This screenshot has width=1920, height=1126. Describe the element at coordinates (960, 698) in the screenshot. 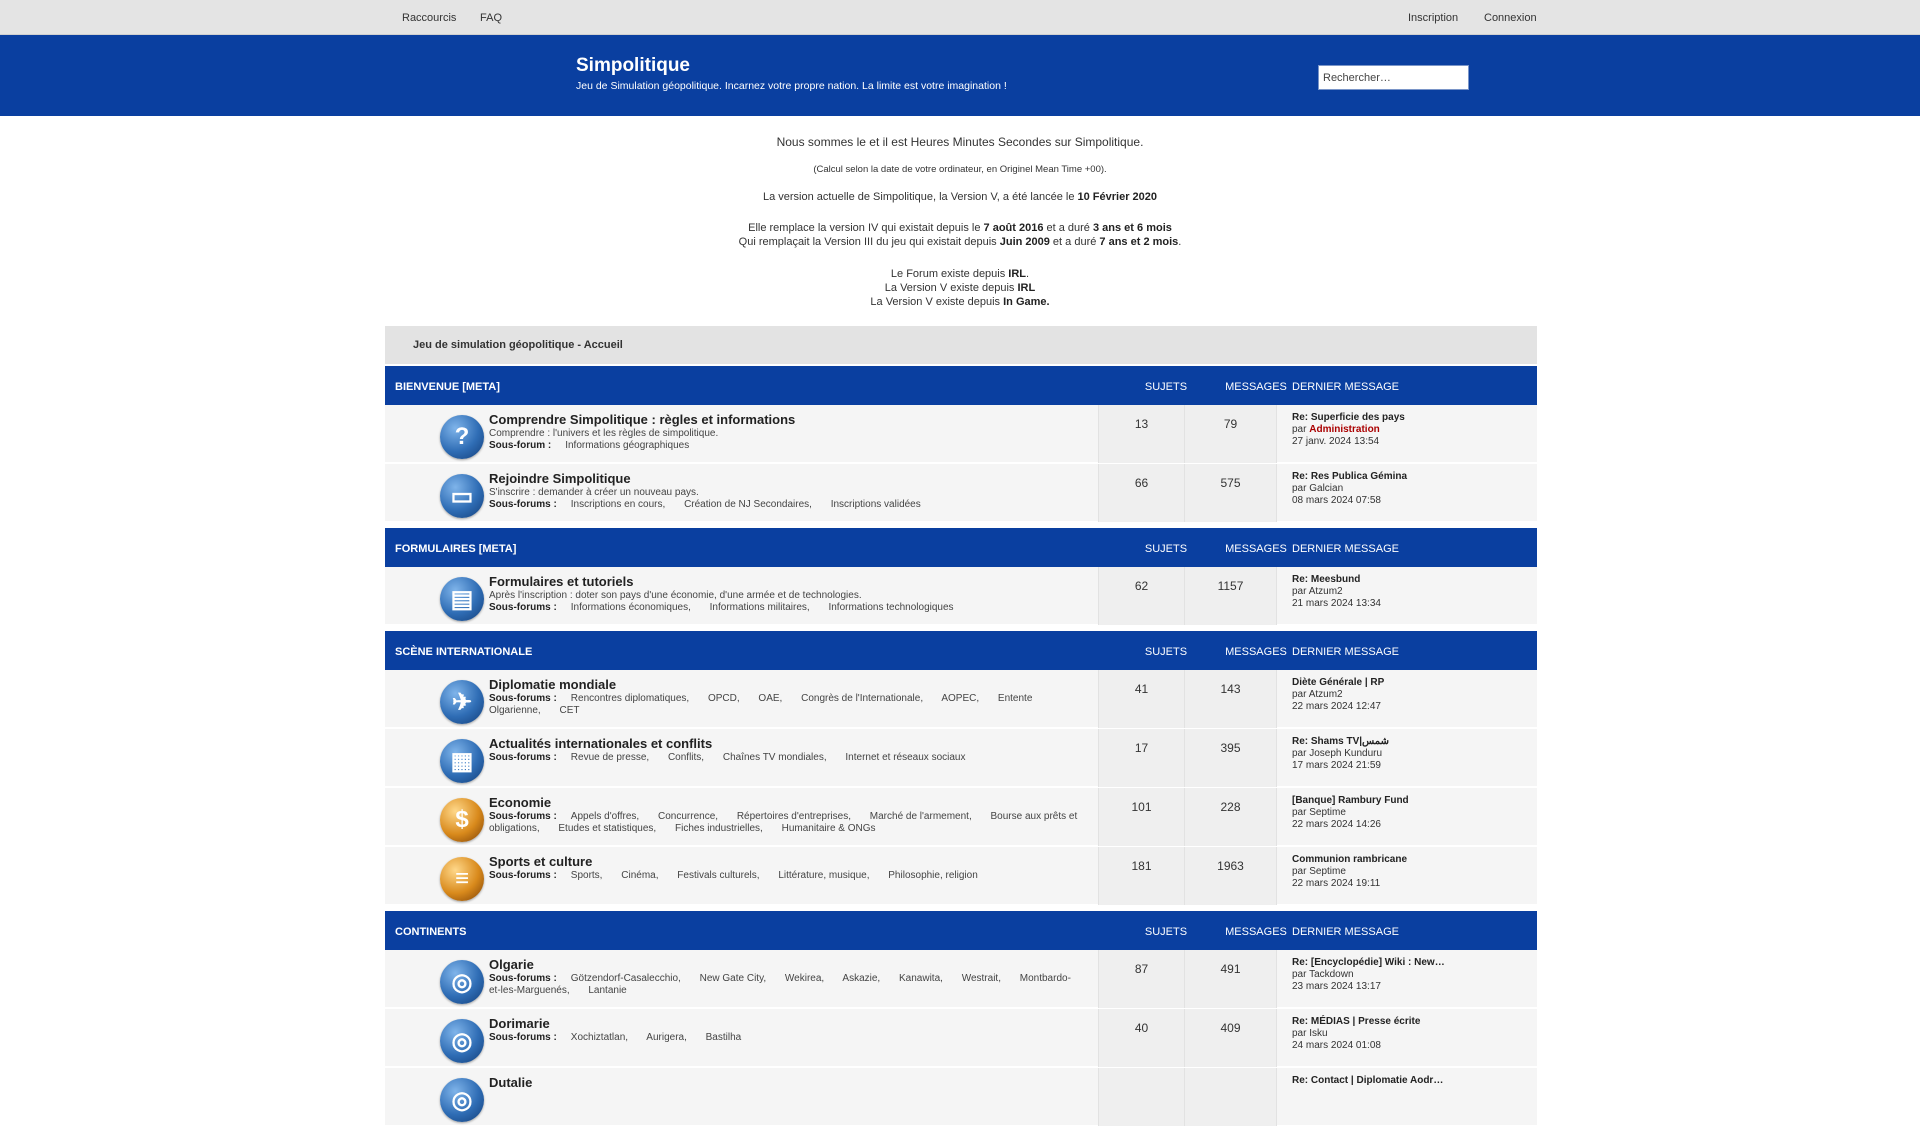

I see `subforum-link: AOPEC,` at that location.